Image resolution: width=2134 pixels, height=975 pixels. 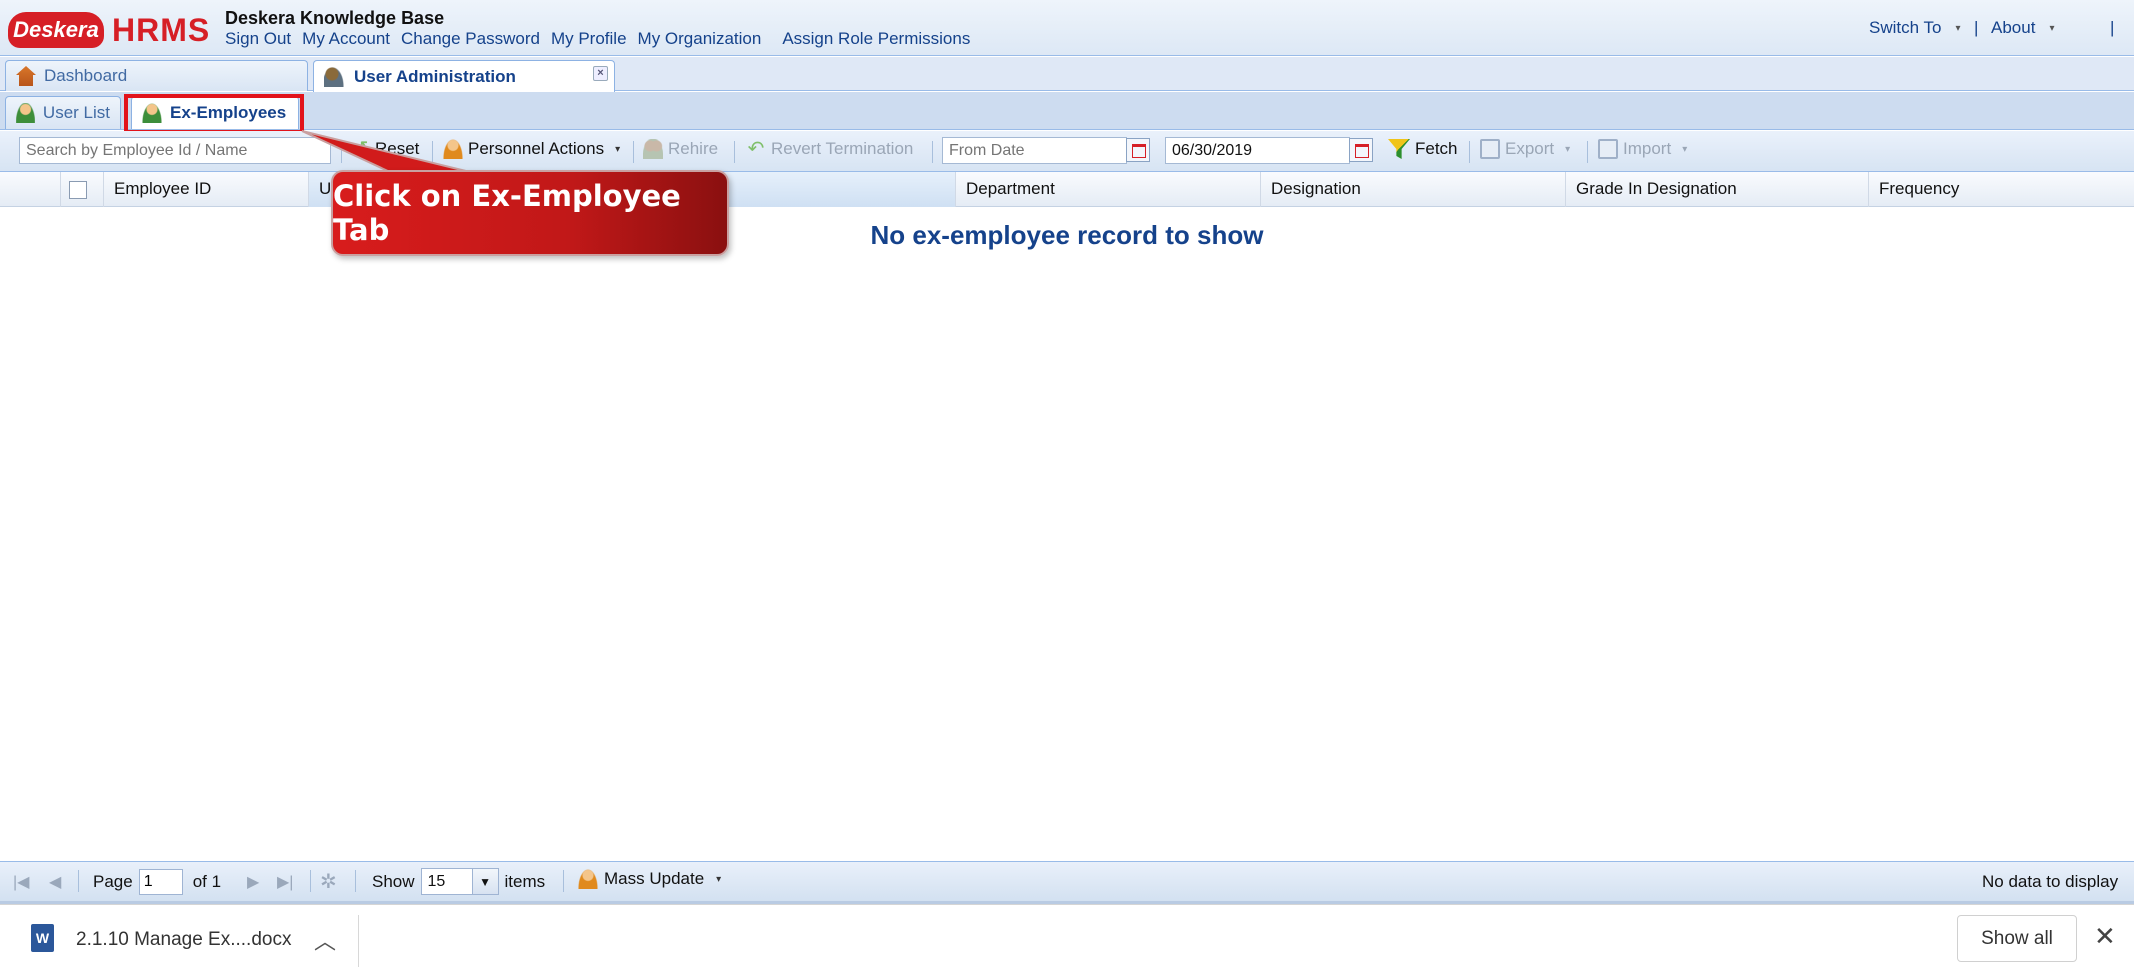 I want to click on first-page-icon: |◀, so click(x=21, y=882).